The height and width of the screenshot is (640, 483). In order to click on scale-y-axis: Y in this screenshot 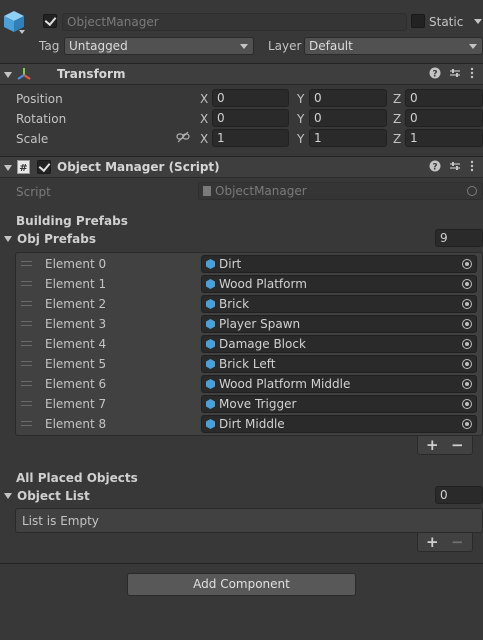, I will do `click(300, 139)`.